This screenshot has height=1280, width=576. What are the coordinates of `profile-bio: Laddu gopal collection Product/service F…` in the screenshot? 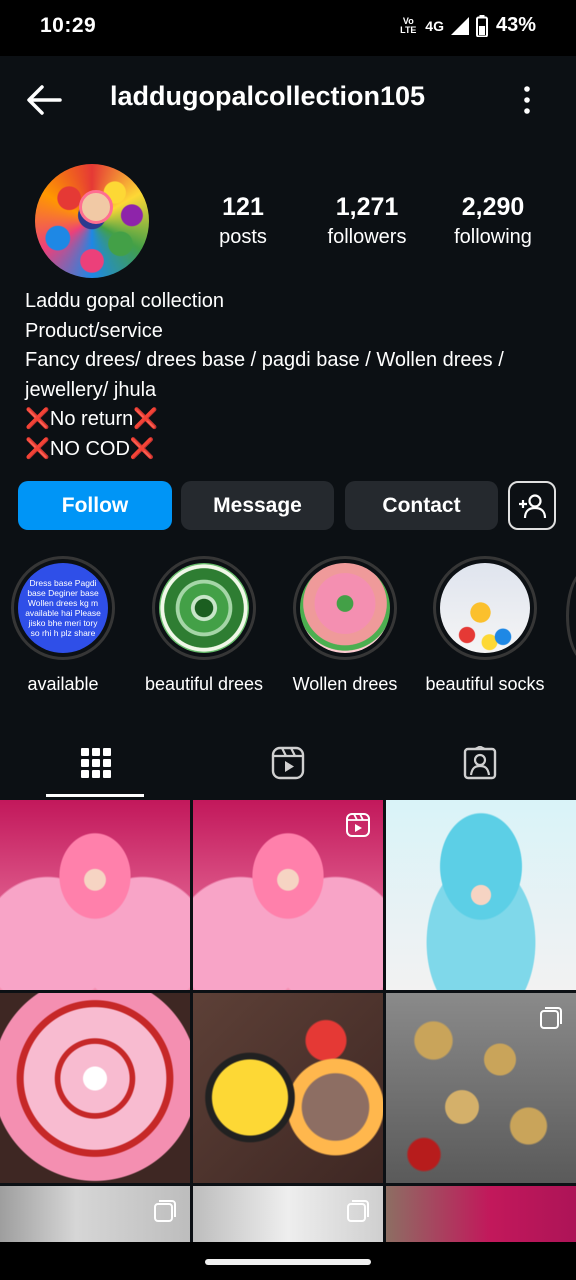 It's located at (295, 375).